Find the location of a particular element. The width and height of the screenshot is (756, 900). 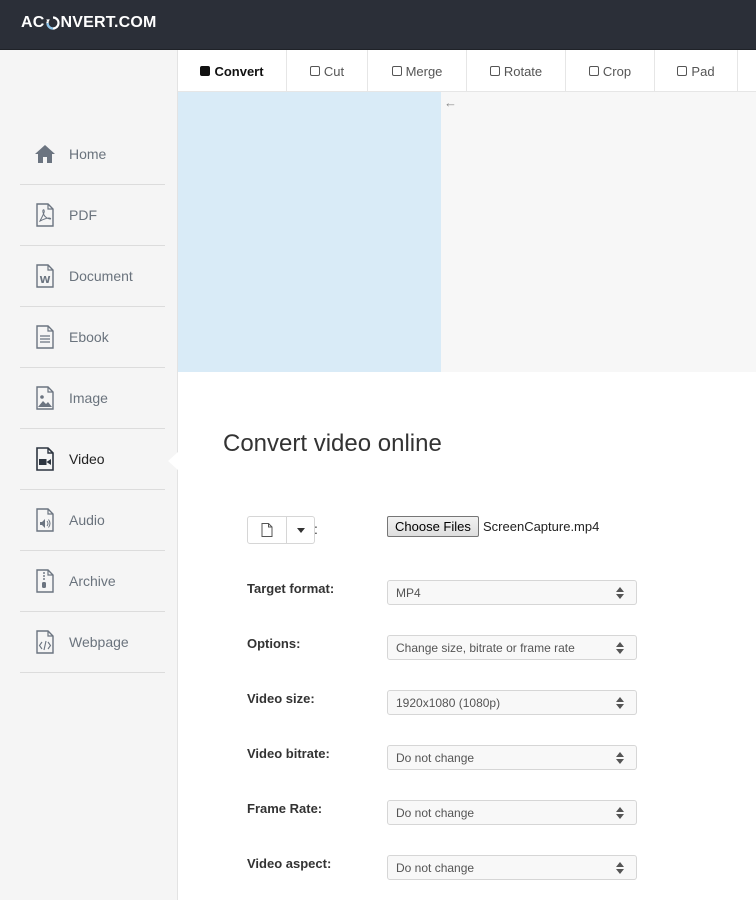

tab-convert: Convert is located at coordinates (232, 71).